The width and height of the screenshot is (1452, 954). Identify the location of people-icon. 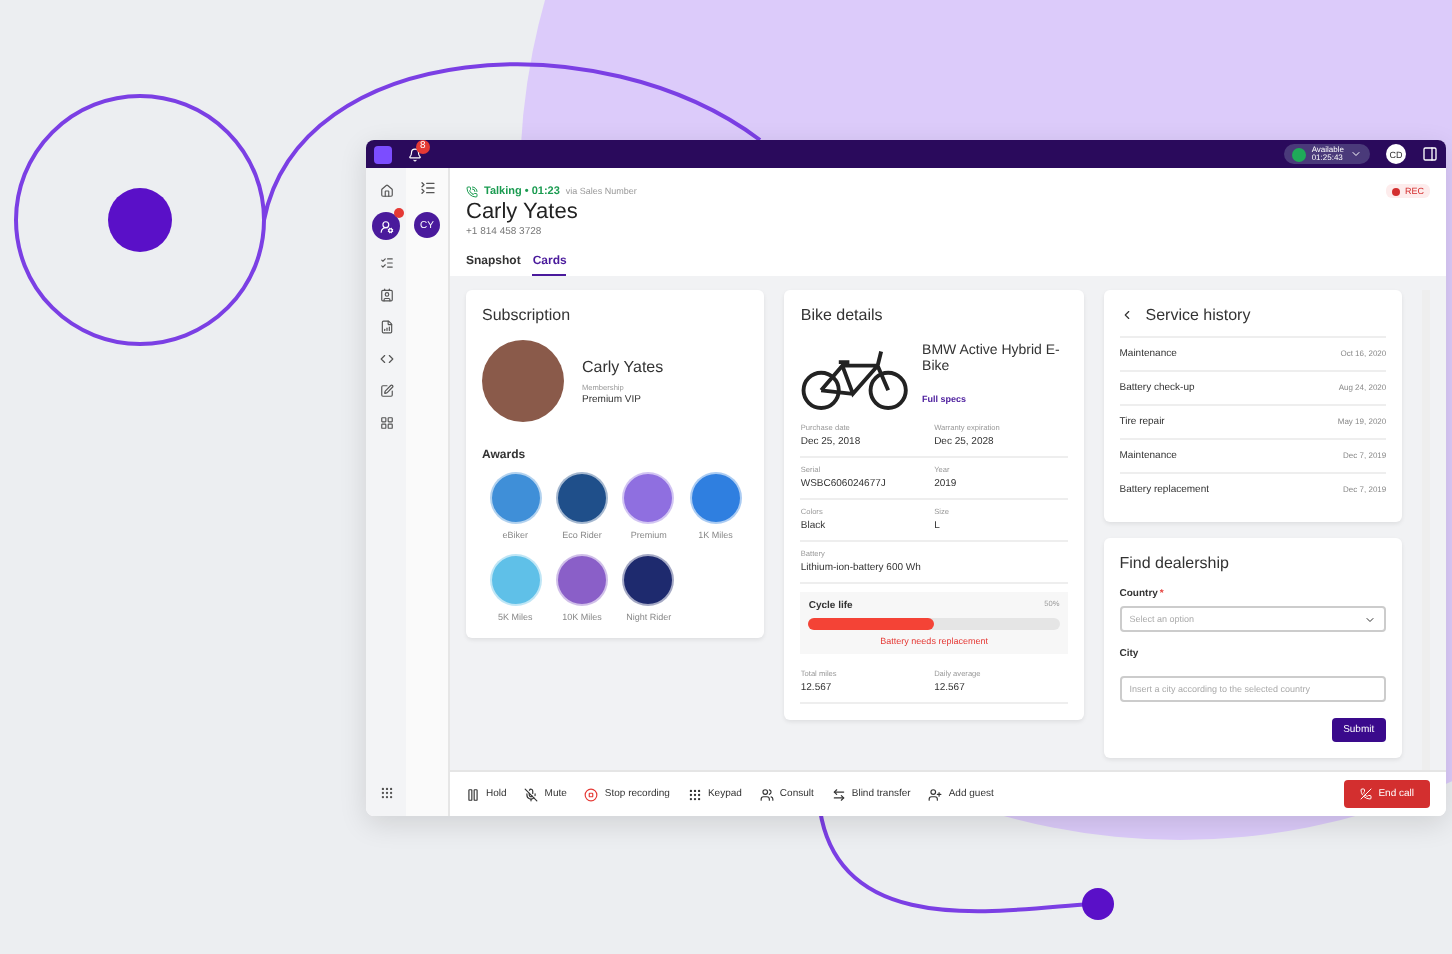
(766, 794).